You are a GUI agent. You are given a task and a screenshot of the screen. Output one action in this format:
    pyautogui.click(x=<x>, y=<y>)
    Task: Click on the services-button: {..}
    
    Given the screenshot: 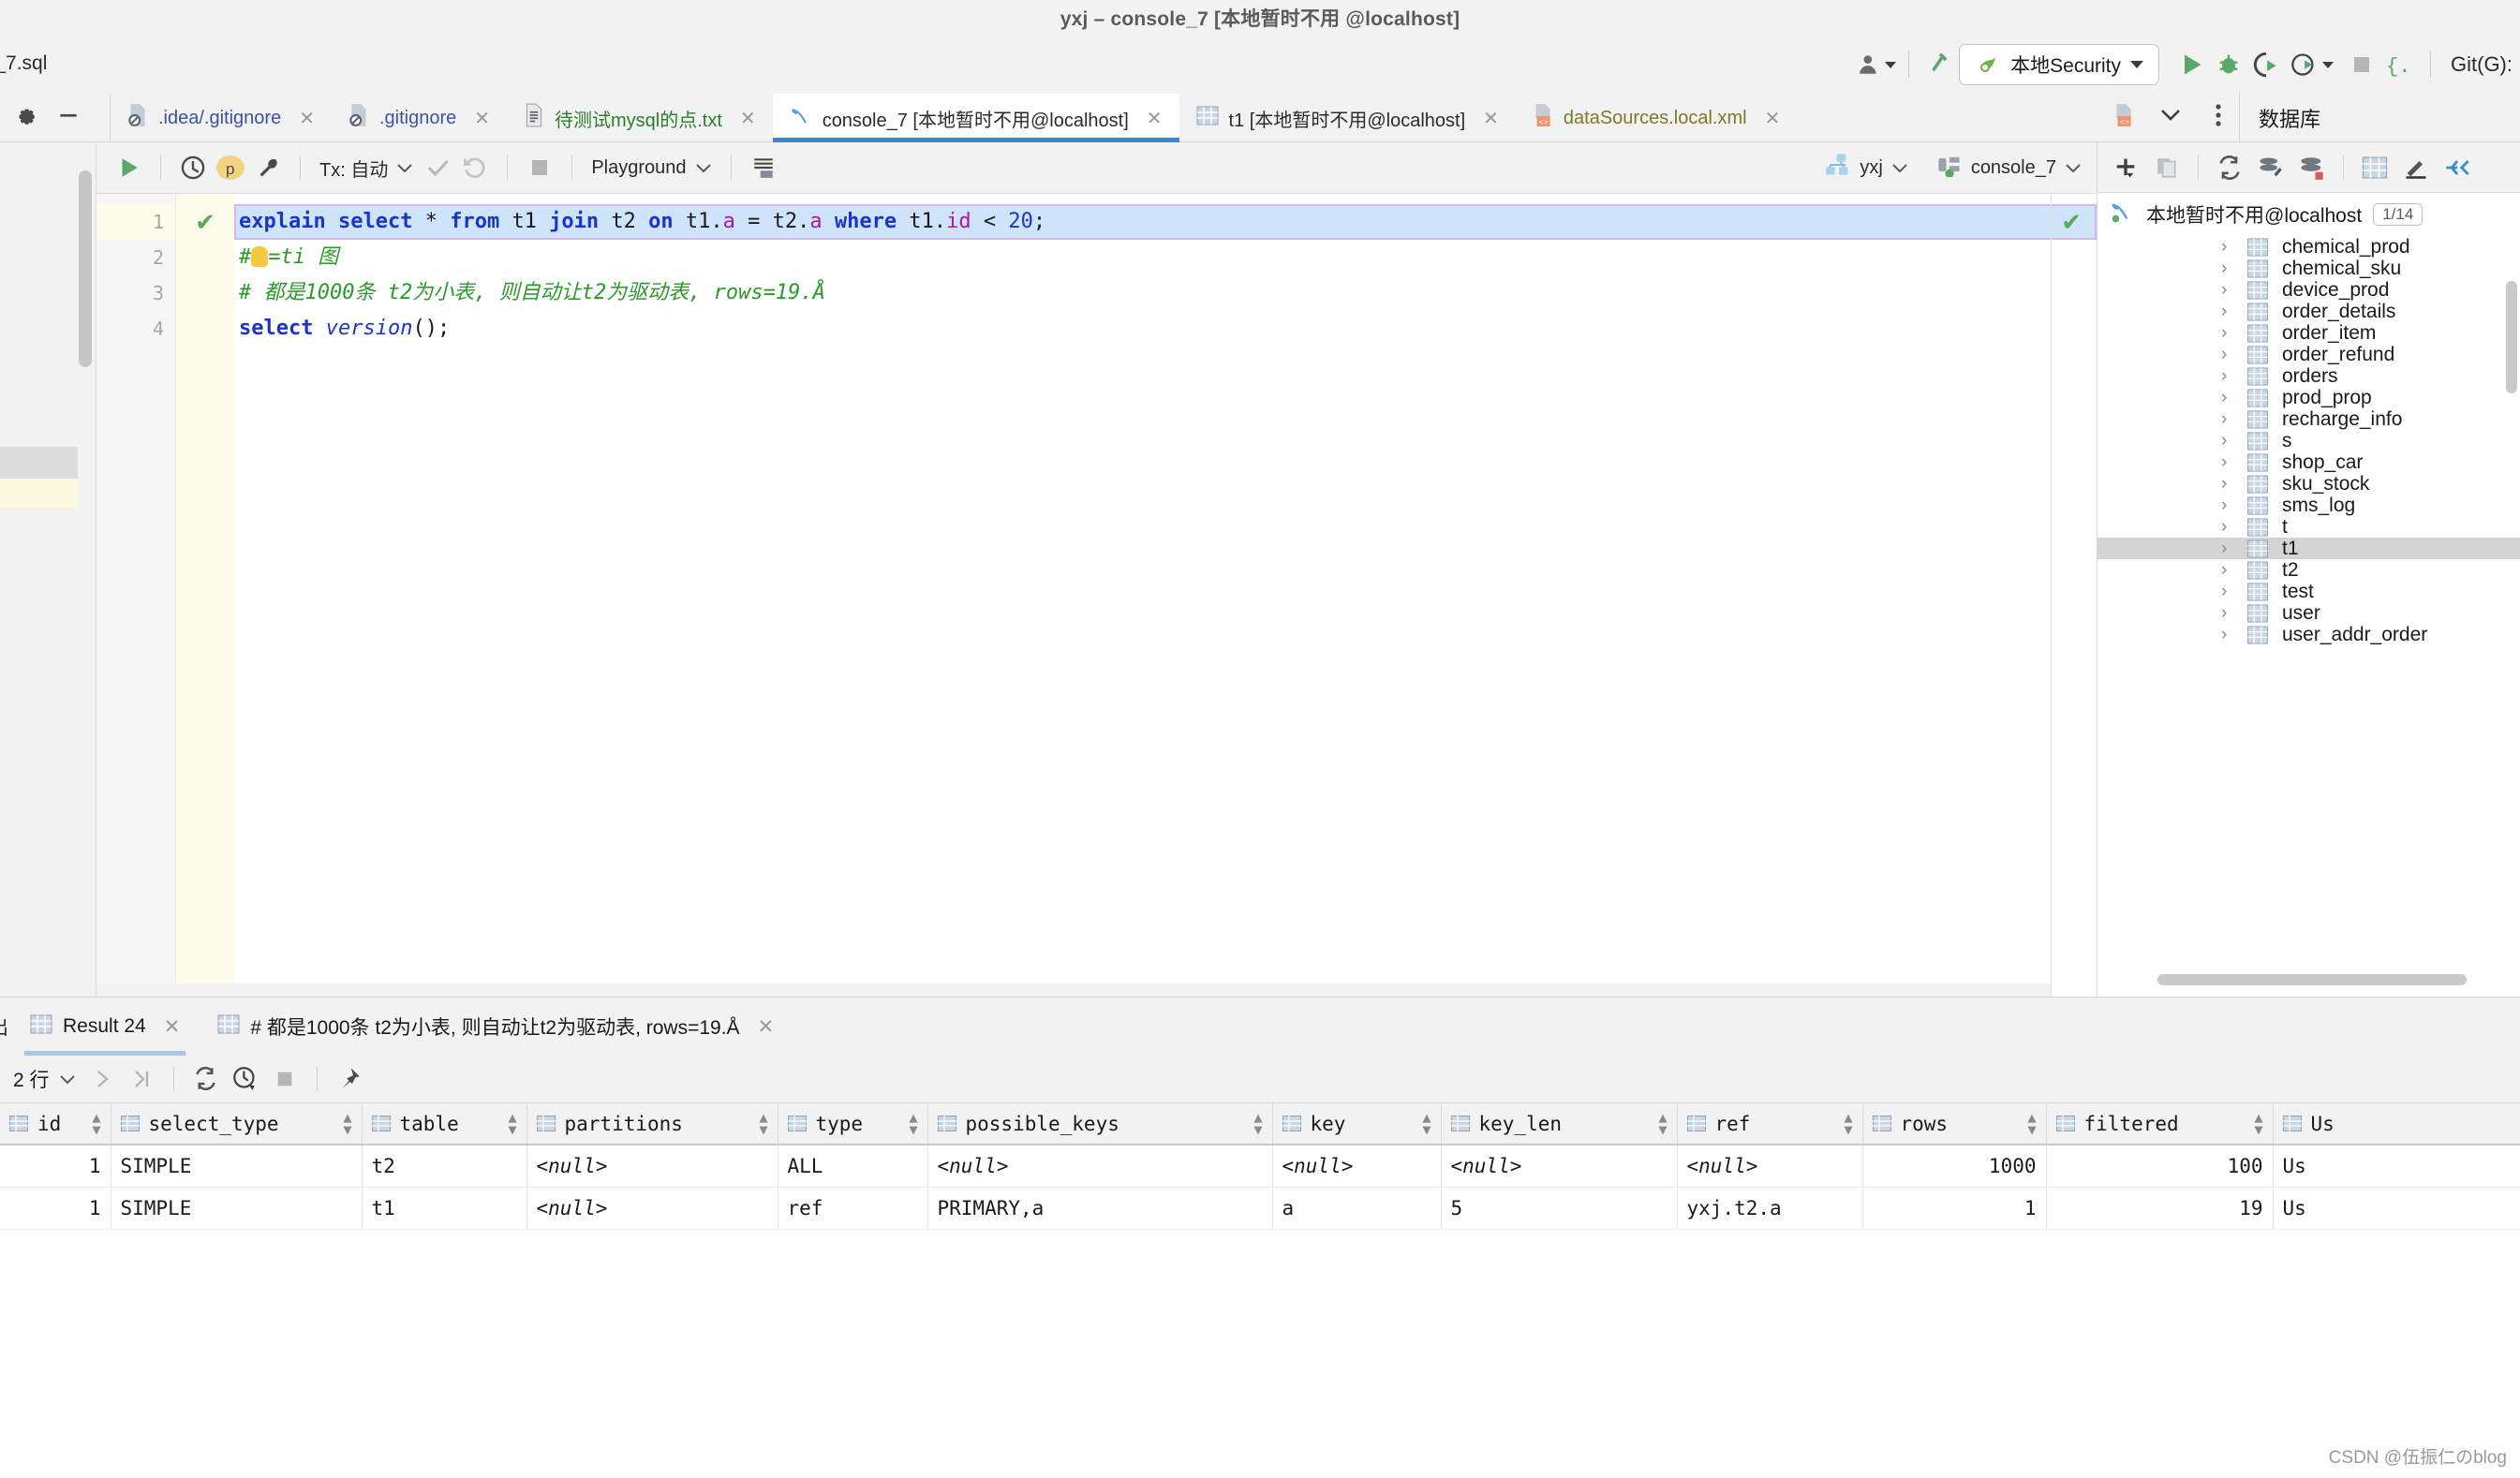 What is the action you would take?
    pyautogui.click(x=2399, y=65)
    